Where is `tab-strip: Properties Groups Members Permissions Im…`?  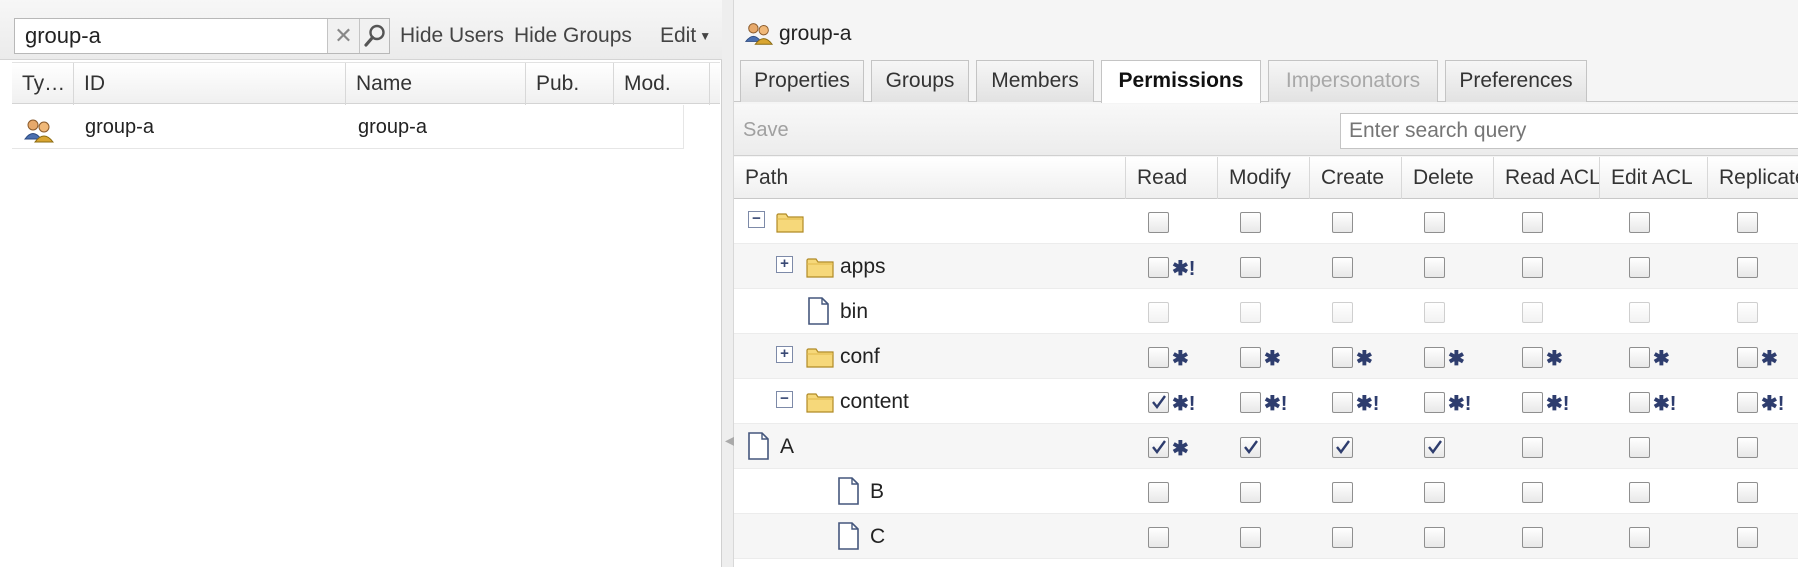
tab-strip: Properties Groups Members Permissions Im… is located at coordinates (1266, 80).